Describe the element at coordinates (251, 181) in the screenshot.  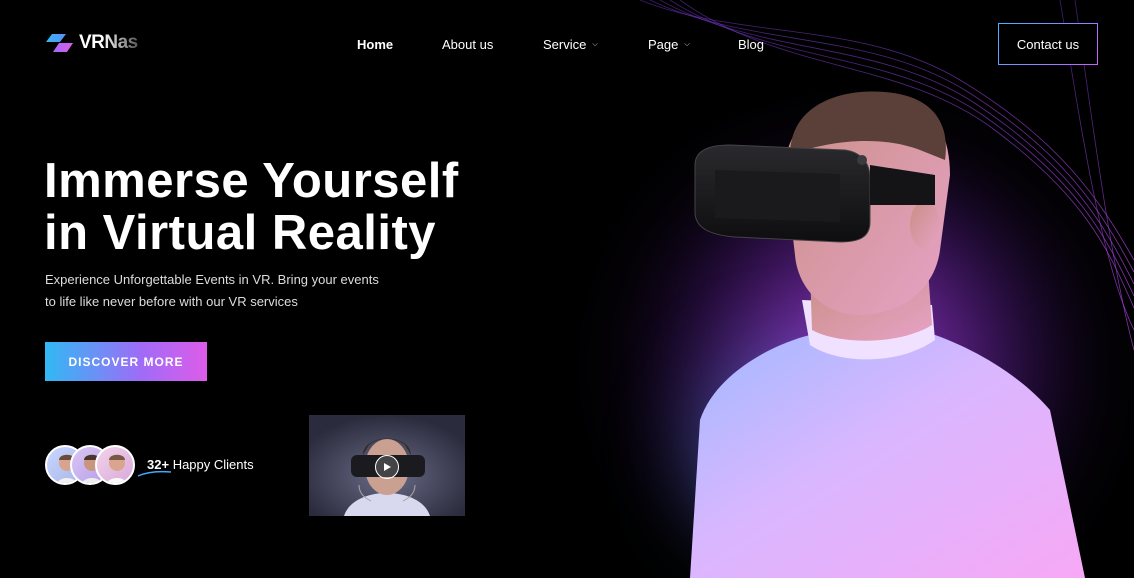
I see `hero-title-line-1: Immerse Yourself` at that location.